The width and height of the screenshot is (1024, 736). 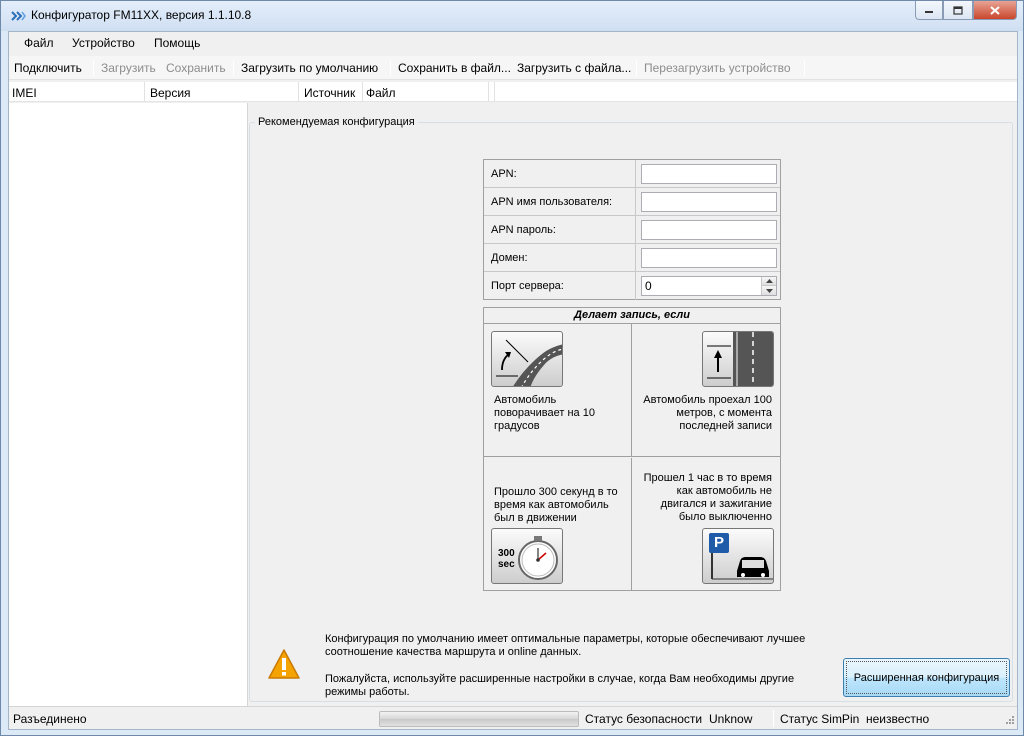 I want to click on resize-grip-icon, so click(x=1009, y=721).